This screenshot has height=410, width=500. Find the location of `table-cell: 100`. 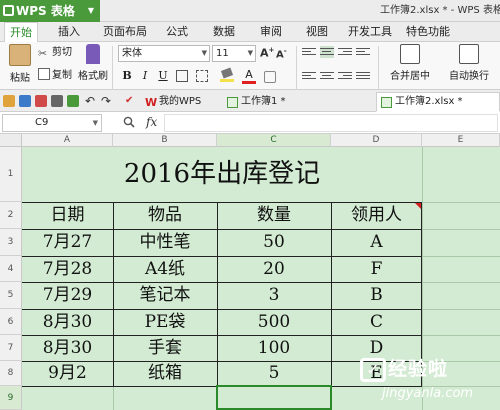

table-cell: 100 is located at coordinates (274, 348).